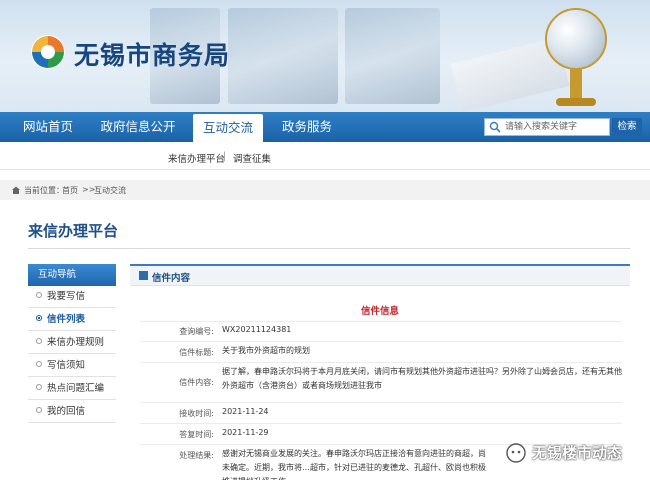 The width and height of the screenshot is (650, 480). I want to click on sidebar-item-label: 我的回信, so click(66, 411).